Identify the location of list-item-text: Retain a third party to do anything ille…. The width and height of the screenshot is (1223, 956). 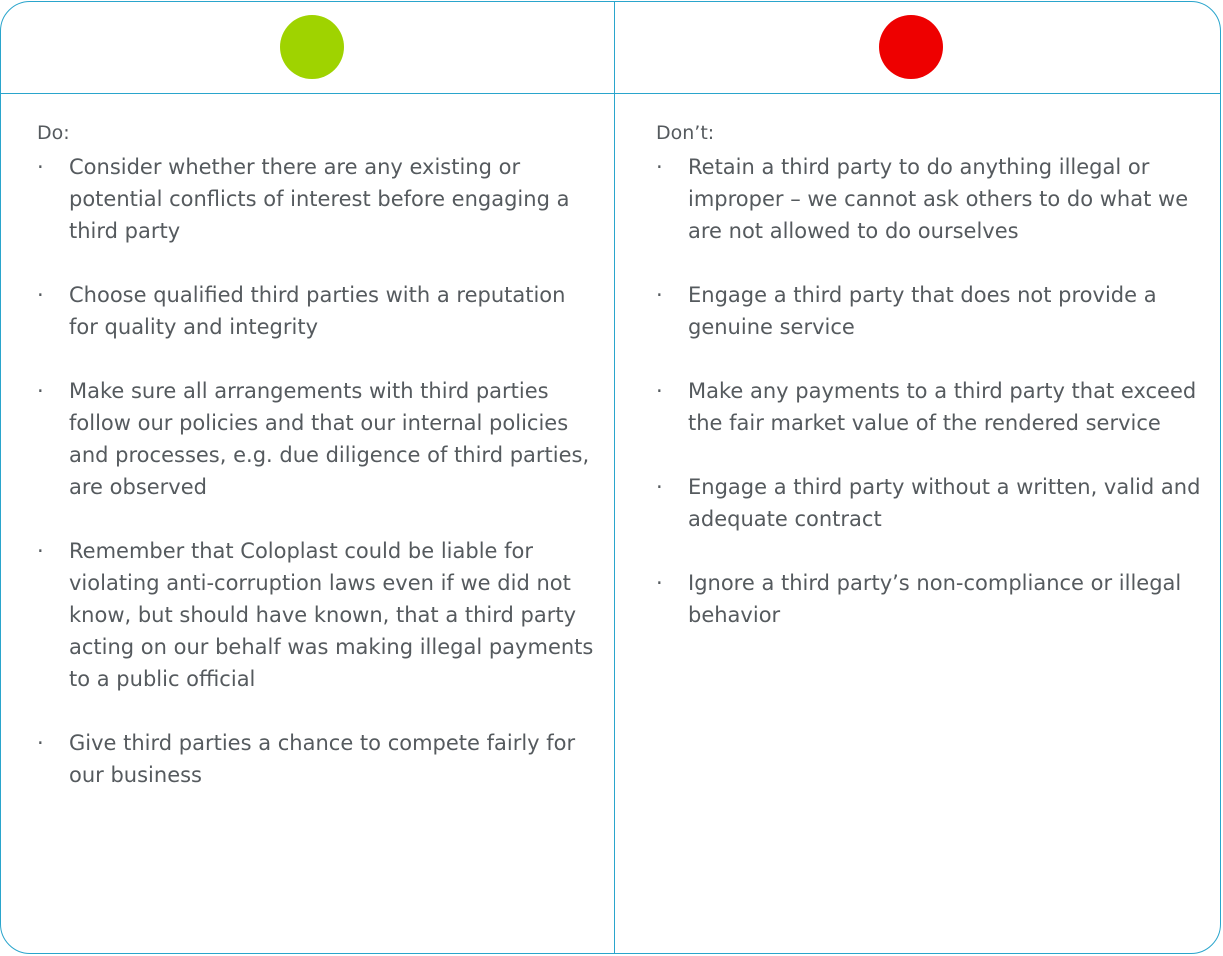
(938, 199).